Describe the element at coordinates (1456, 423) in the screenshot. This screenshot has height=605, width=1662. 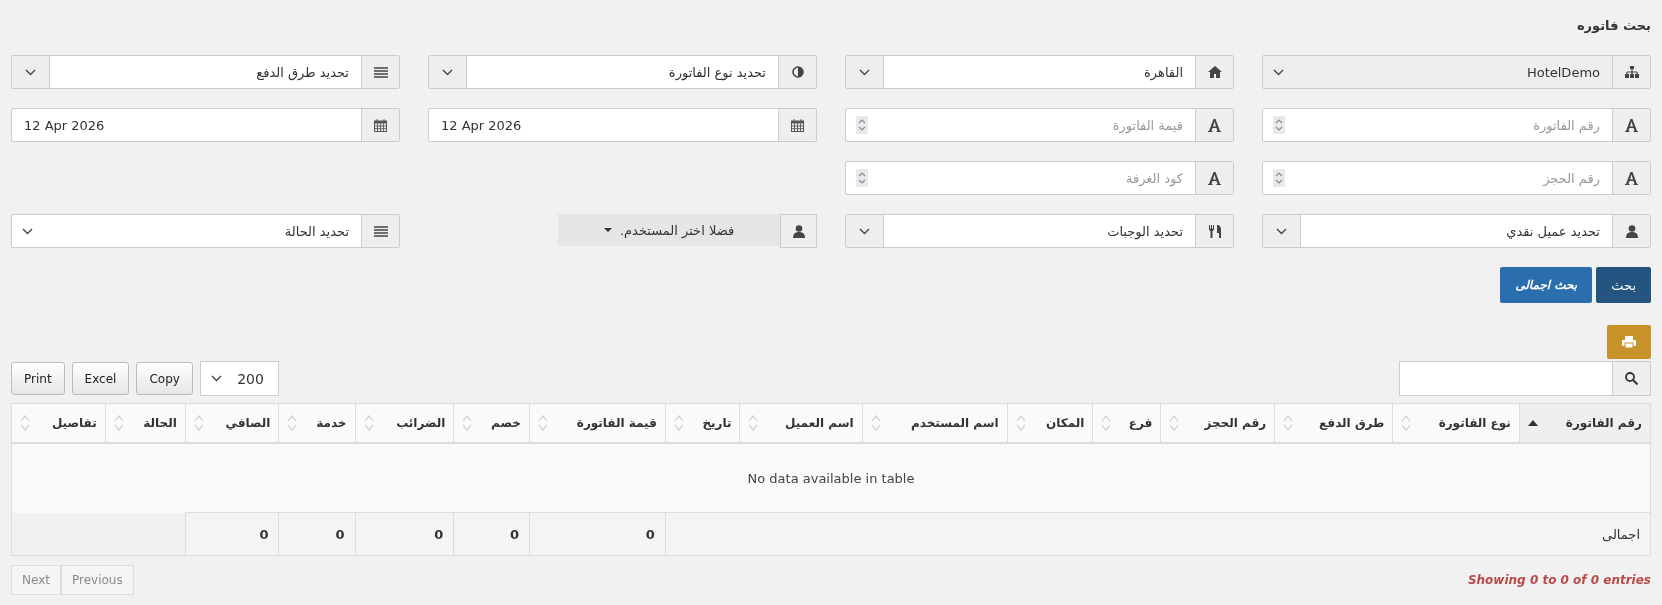
I see `column-header: نوع الفاتورة` at that location.